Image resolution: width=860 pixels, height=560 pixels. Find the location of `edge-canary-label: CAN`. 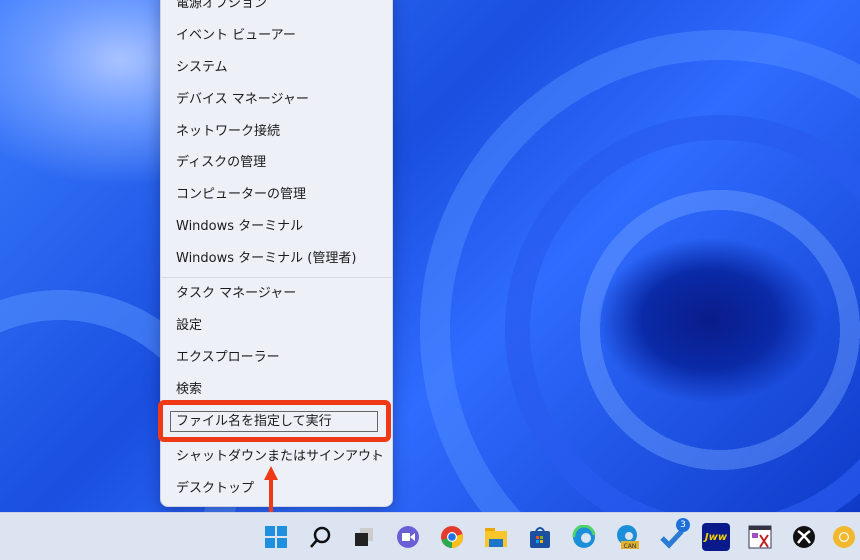

edge-canary-label: CAN is located at coordinates (630, 546).